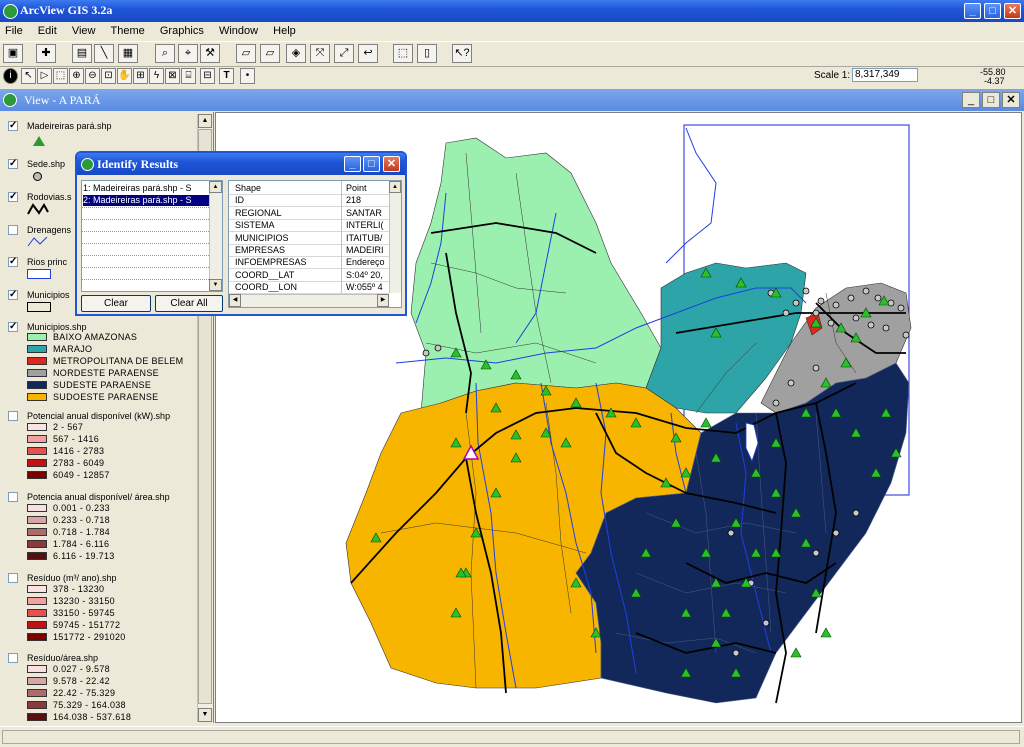  What do you see at coordinates (885, 75) in the screenshot?
I see `scale-input: 8,317,349` at bounding box center [885, 75].